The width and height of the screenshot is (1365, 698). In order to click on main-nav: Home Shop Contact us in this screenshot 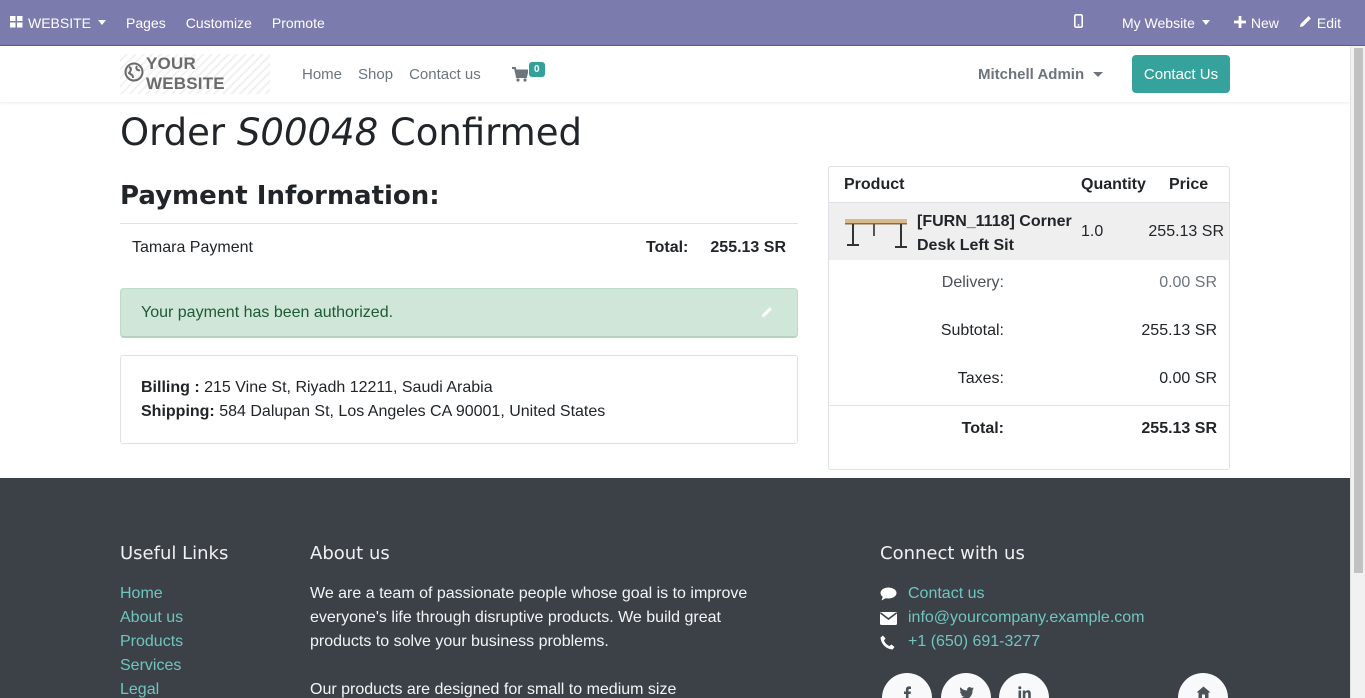, I will do `click(391, 74)`.